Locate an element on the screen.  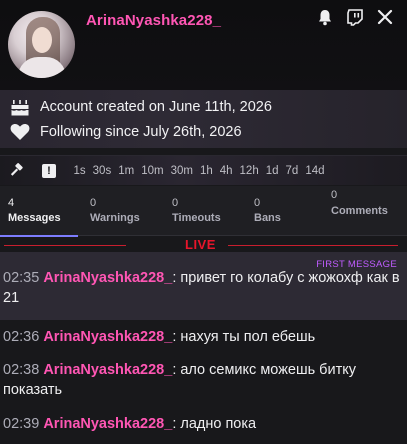
chat-message: 02:39 ArinaNyashka228_: ладно пока is located at coordinates (203, 424).